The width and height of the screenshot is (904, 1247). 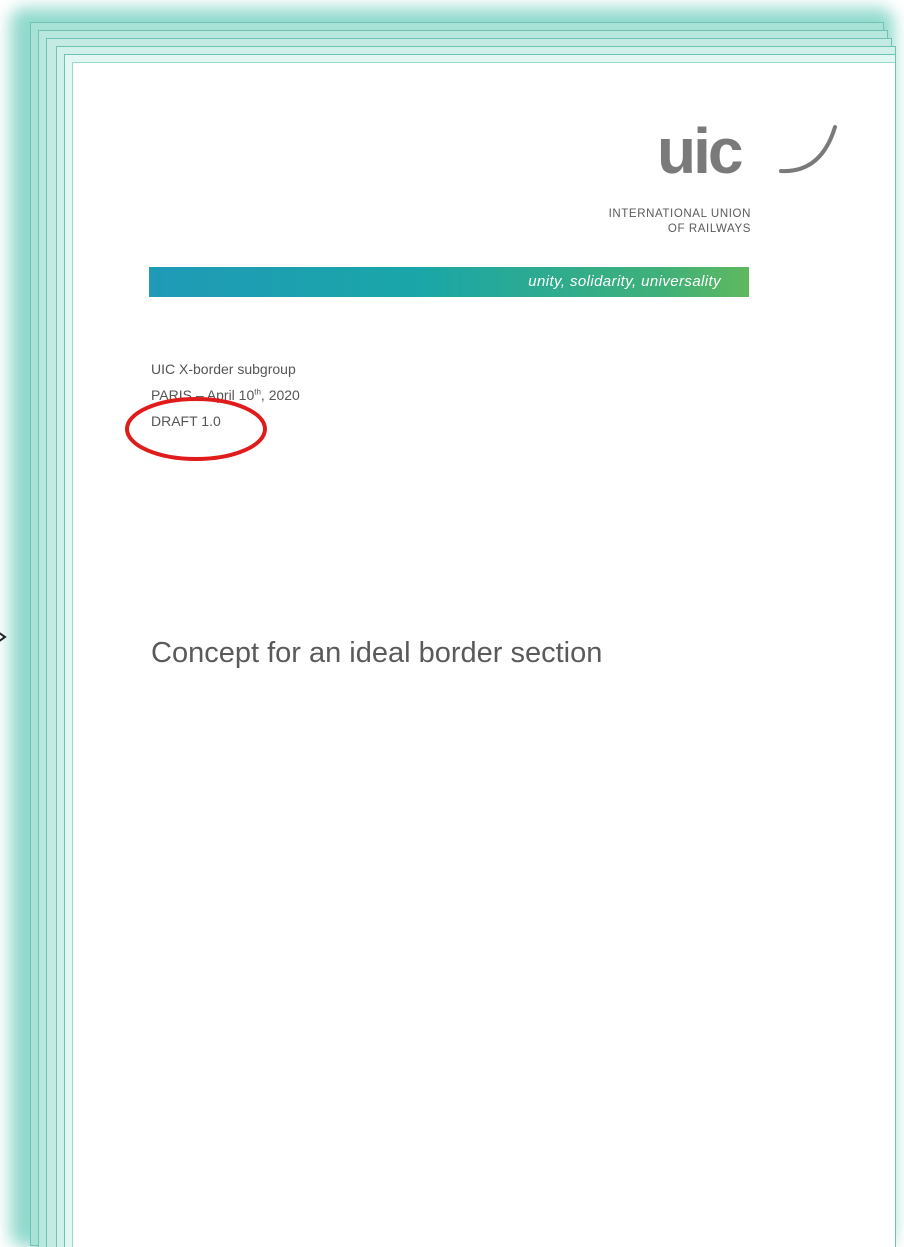 I want to click on org-name-line-1: INTERNATIONAL UNION, so click(x=679, y=214).